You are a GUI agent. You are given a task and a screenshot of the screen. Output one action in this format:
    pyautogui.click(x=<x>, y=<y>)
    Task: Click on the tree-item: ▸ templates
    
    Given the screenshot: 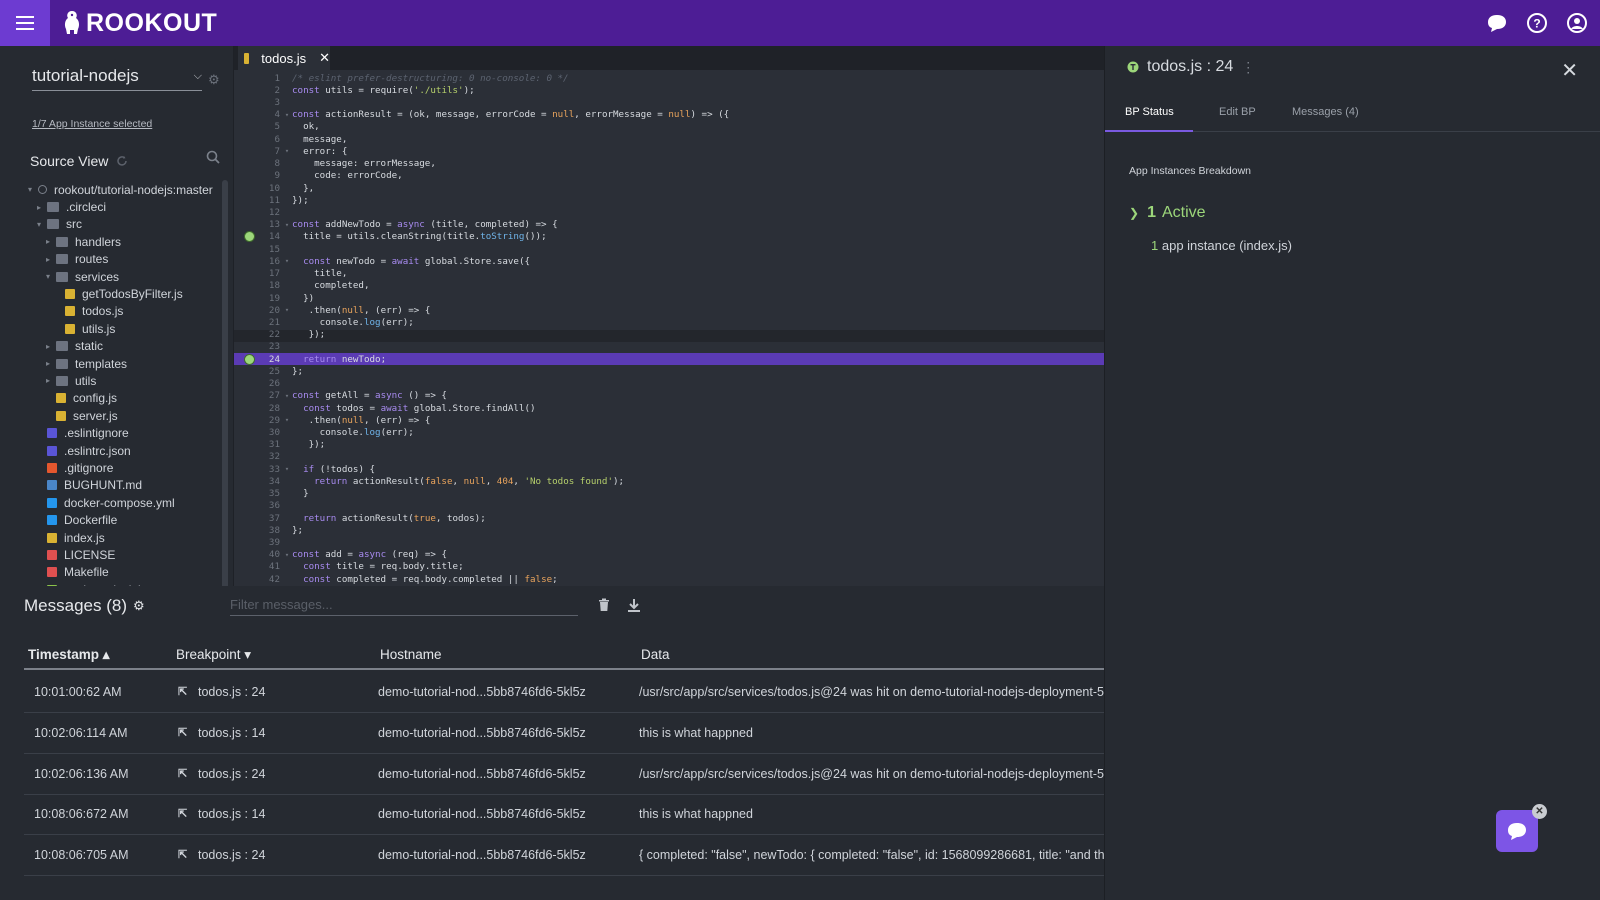 What is the action you would take?
    pyautogui.click(x=128, y=363)
    